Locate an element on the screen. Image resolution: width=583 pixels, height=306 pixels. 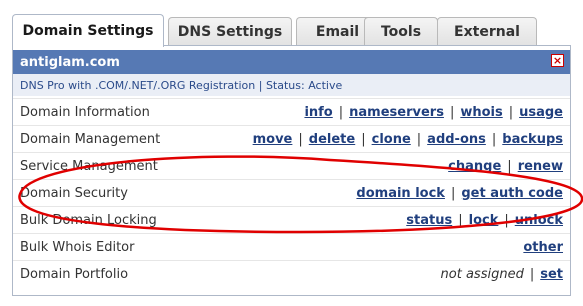
other-link: other is located at coordinates (543, 247).